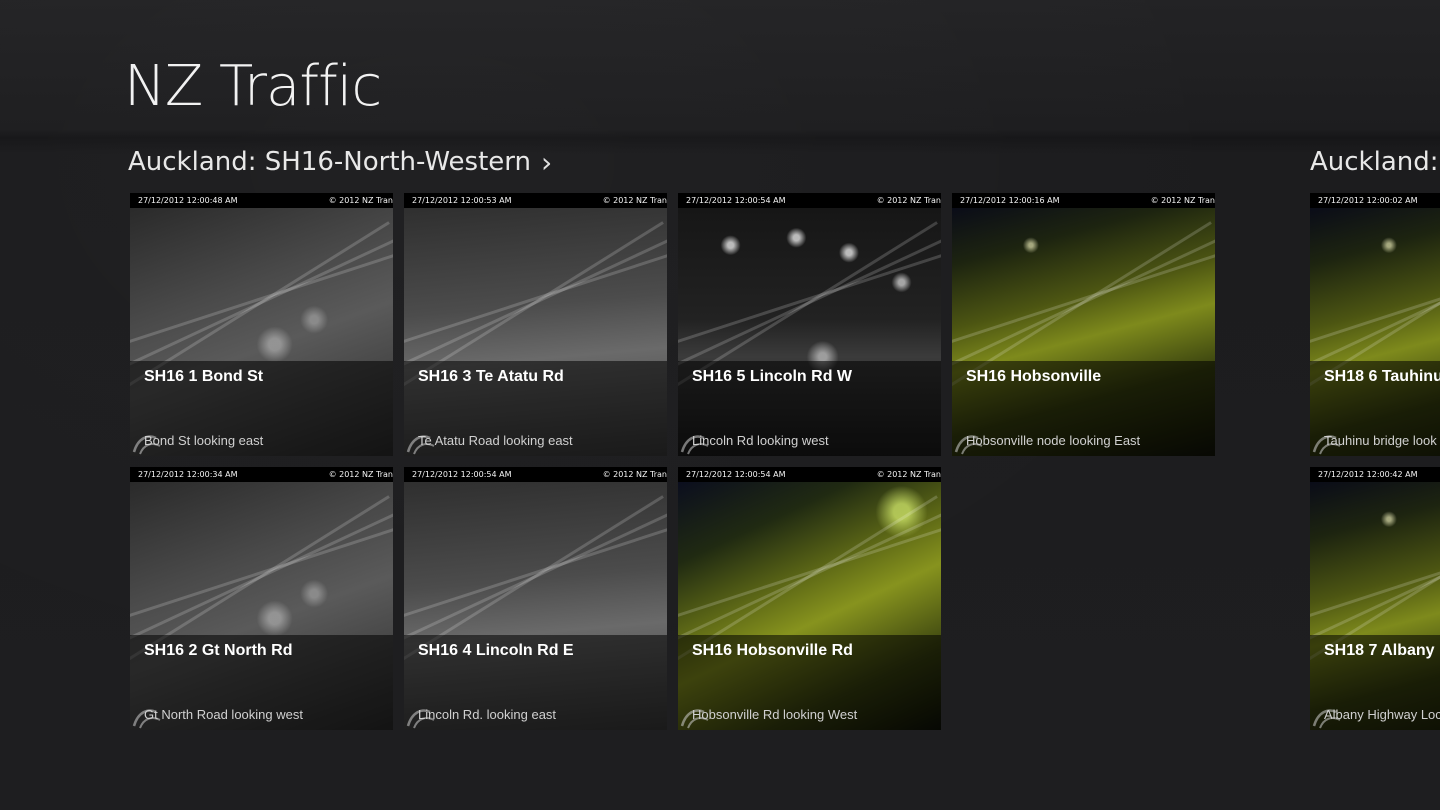  Describe the element at coordinates (1380, 440) in the screenshot. I see `camera-description: Tauhinu bridge look` at that location.